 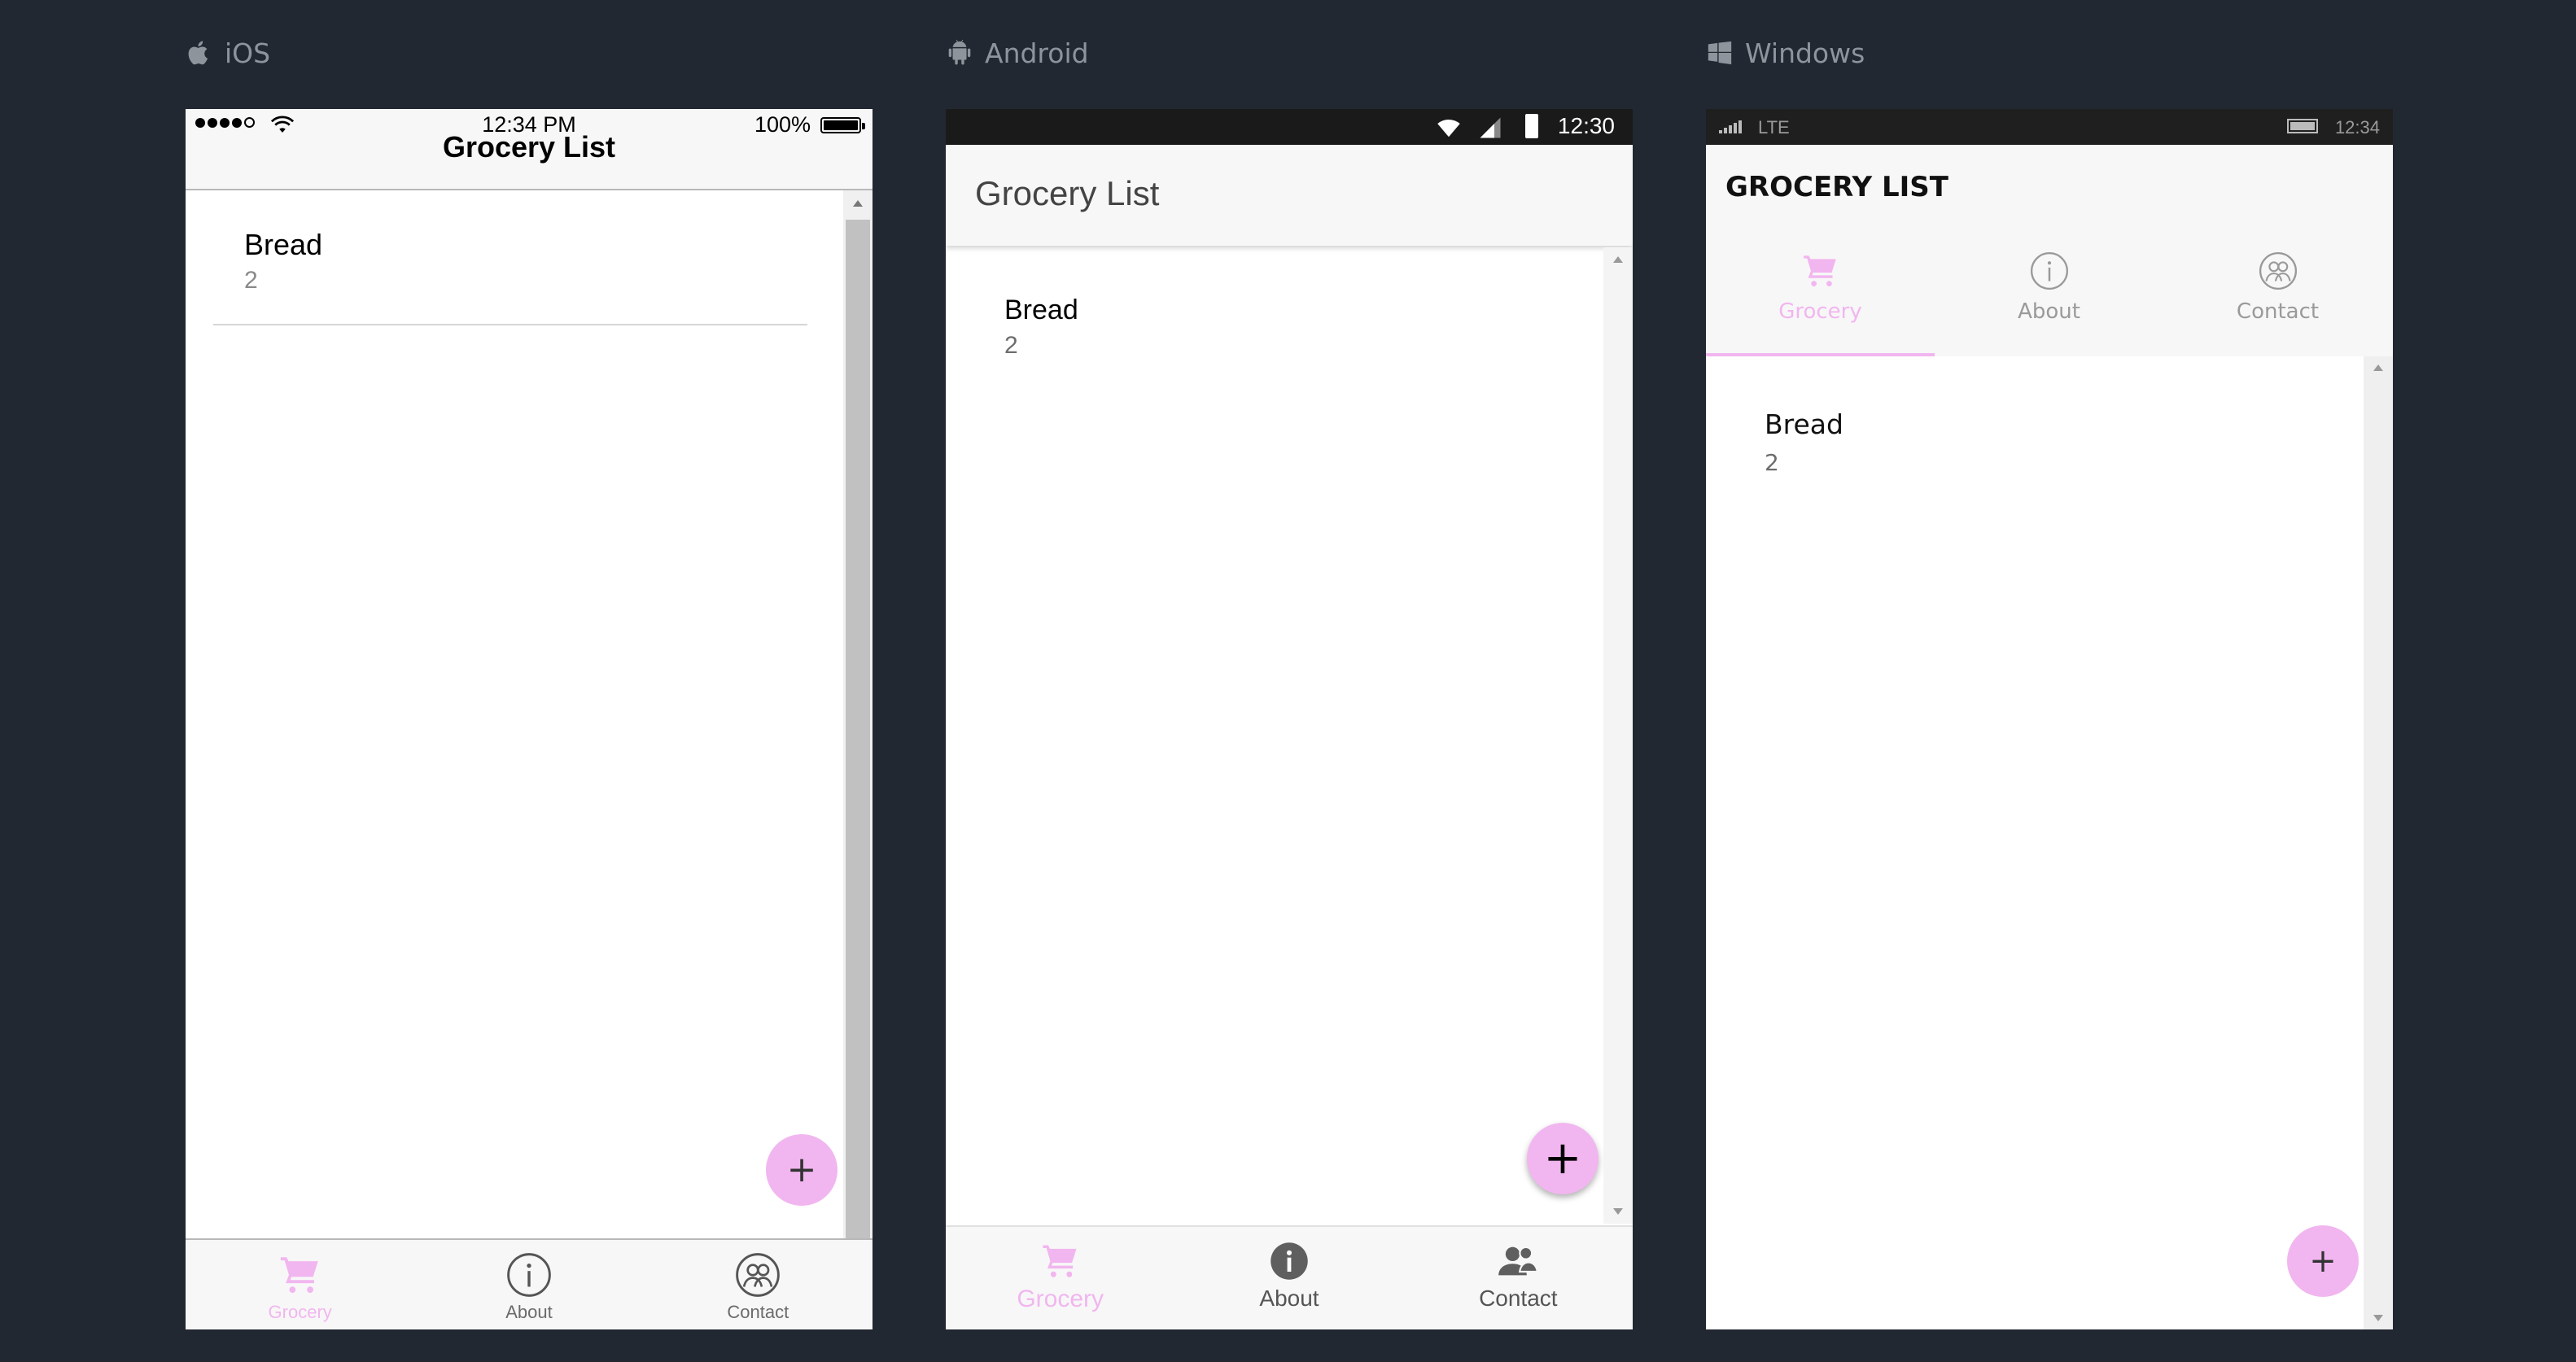 I want to click on platform-label-windows: Windows, so click(x=1785, y=53).